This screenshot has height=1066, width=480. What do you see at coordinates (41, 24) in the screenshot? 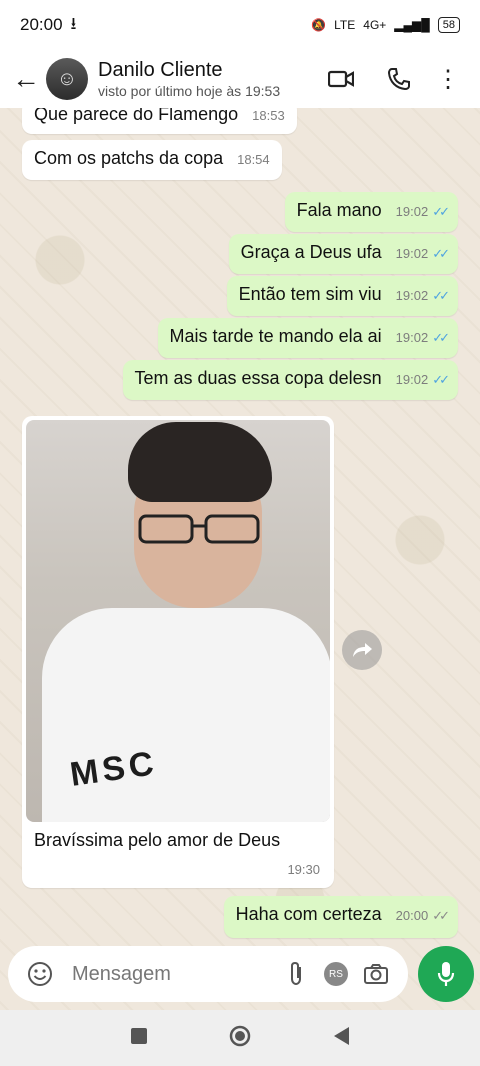
I see `status-time: 20:00` at bounding box center [41, 24].